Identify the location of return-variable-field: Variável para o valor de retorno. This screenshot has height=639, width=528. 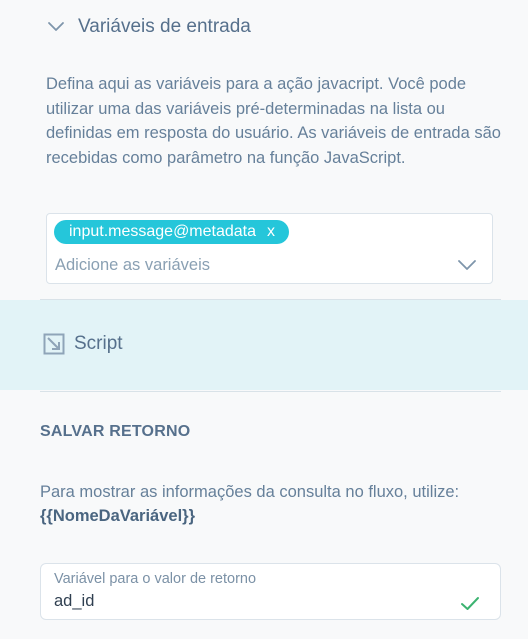
(270, 591).